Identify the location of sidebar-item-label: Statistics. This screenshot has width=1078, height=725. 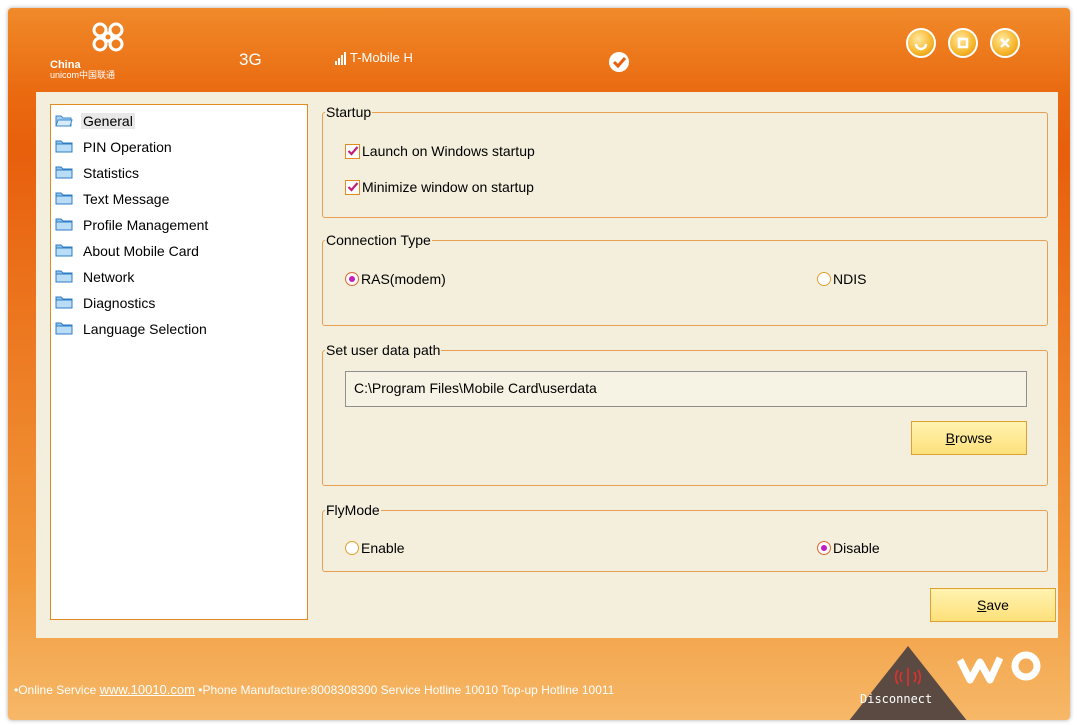
(111, 173).